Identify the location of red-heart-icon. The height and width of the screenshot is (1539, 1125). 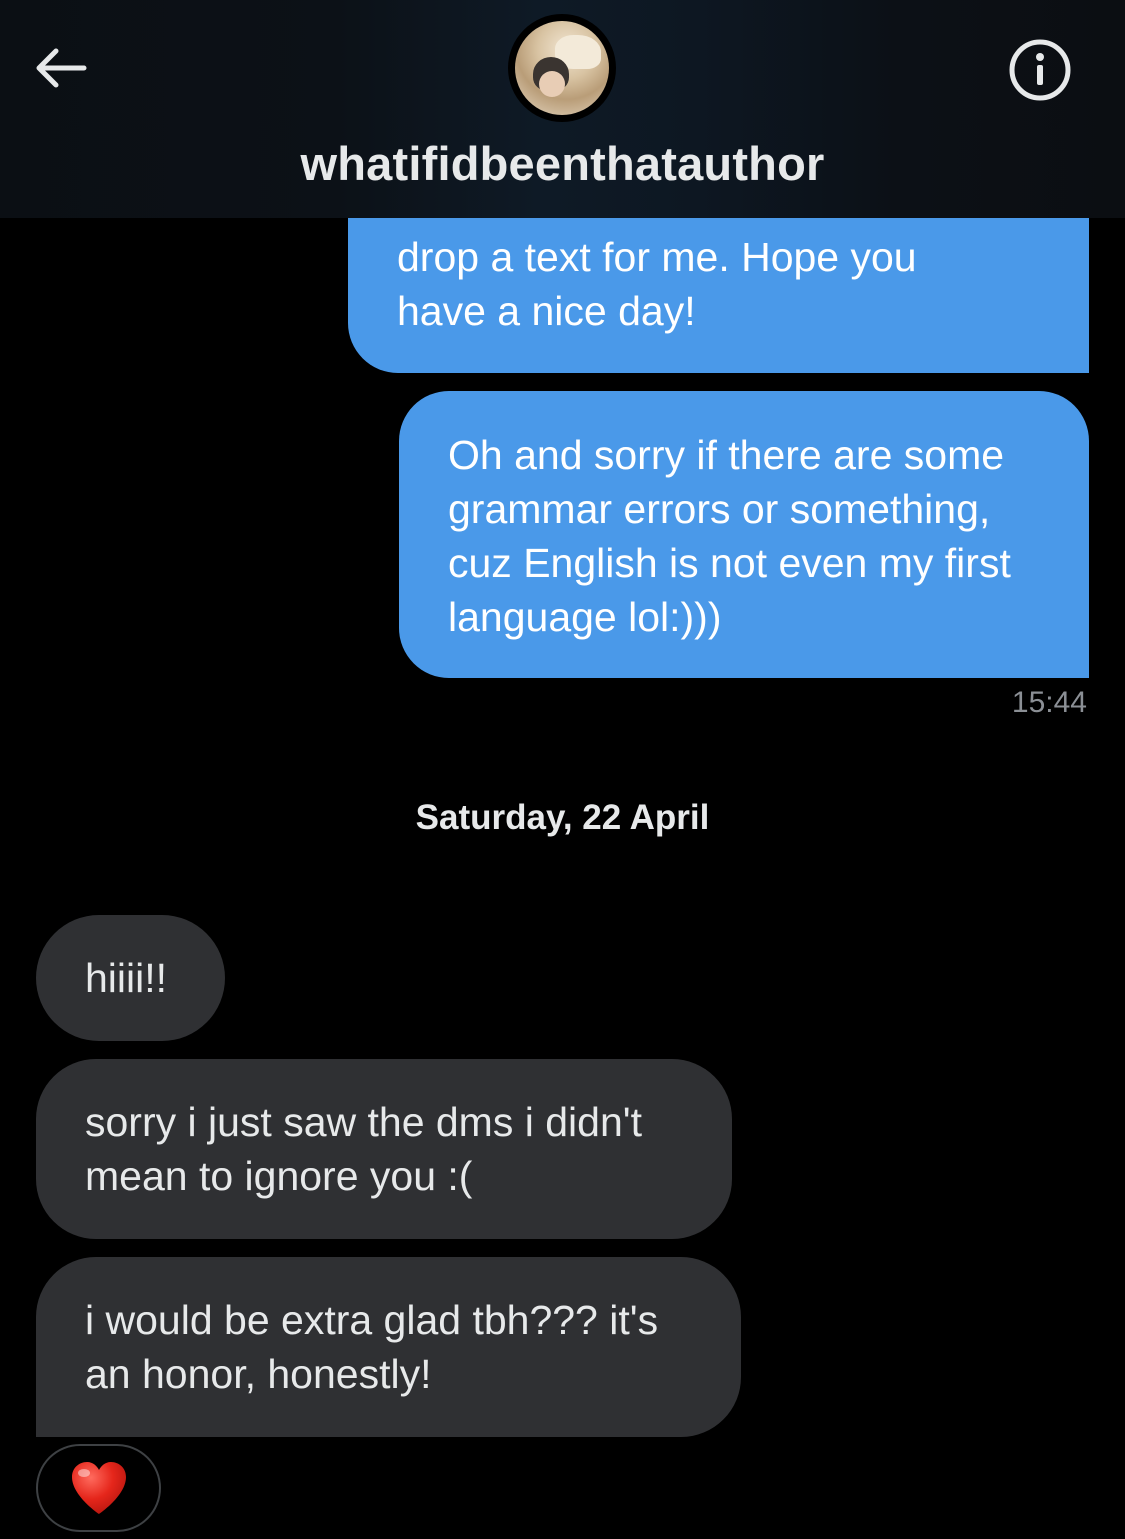
(98, 1488).